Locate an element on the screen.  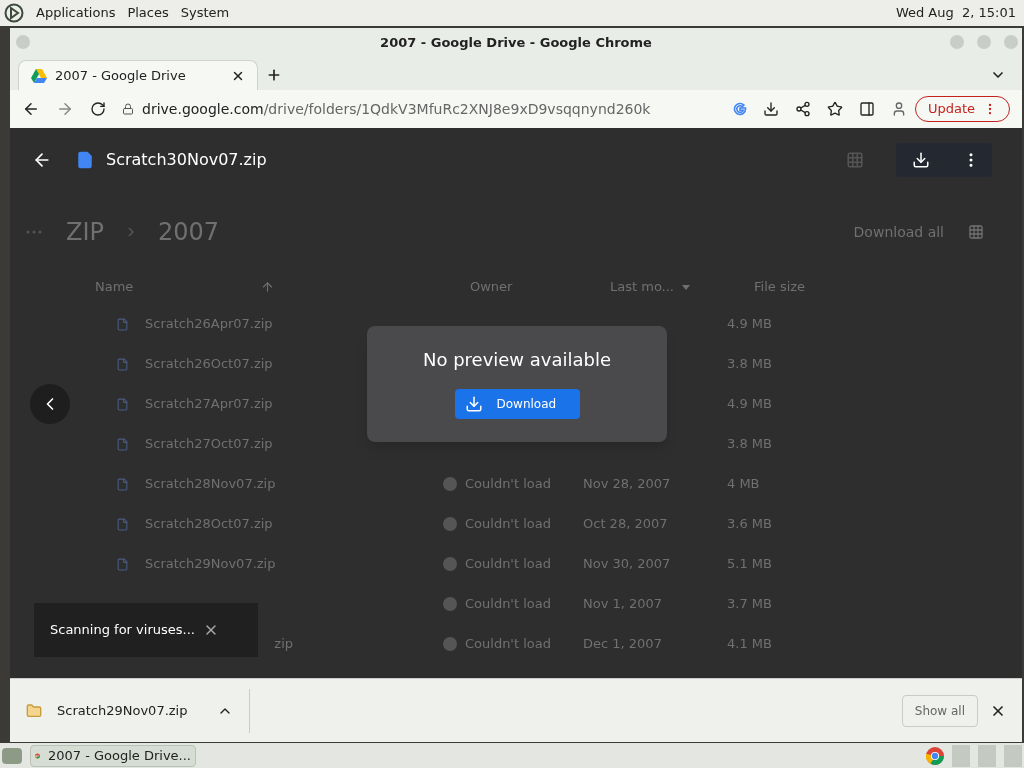
reload-icon is located at coordinates (98, 109).